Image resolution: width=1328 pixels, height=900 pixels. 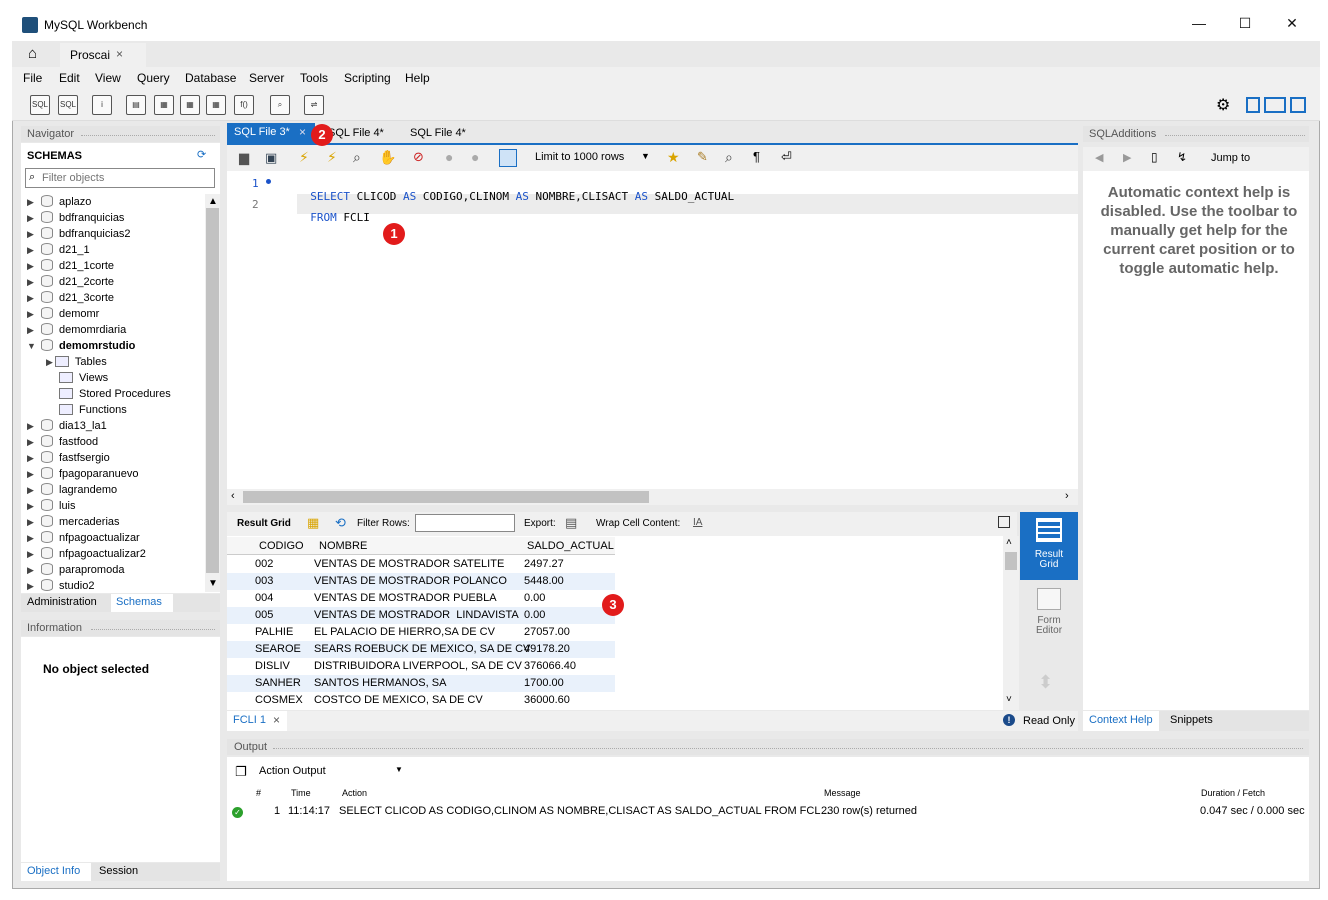 What do you see at coordinates (417, 78) in the screenshot?
I see `menu-help: Help` at bounding box center [417, 78].